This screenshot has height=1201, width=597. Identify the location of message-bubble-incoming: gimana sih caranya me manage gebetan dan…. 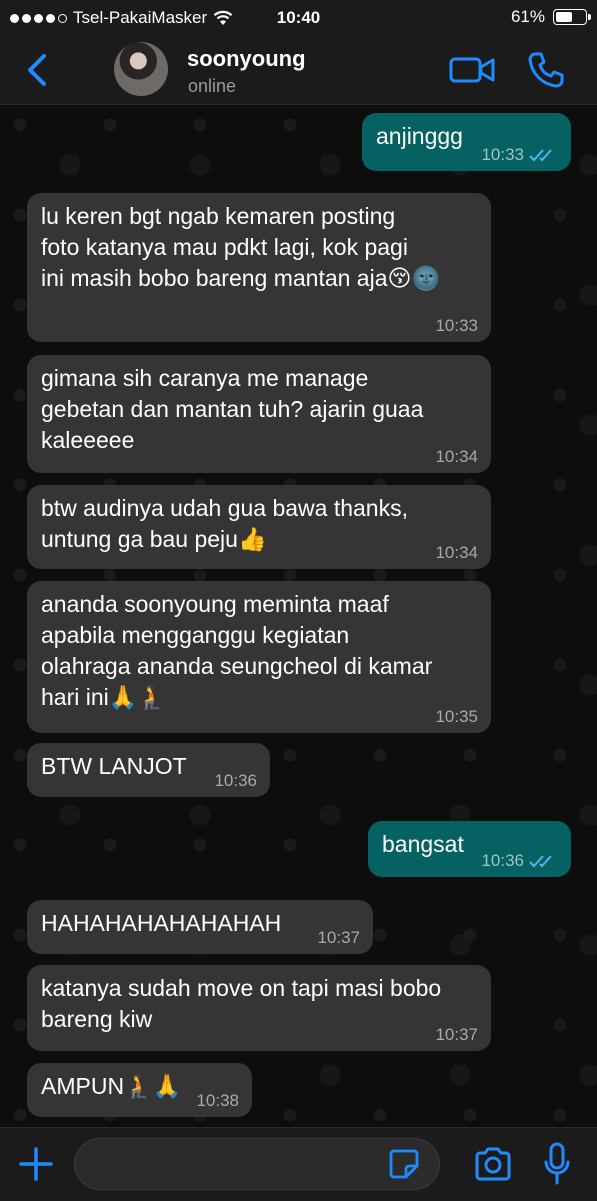
(259, 414).